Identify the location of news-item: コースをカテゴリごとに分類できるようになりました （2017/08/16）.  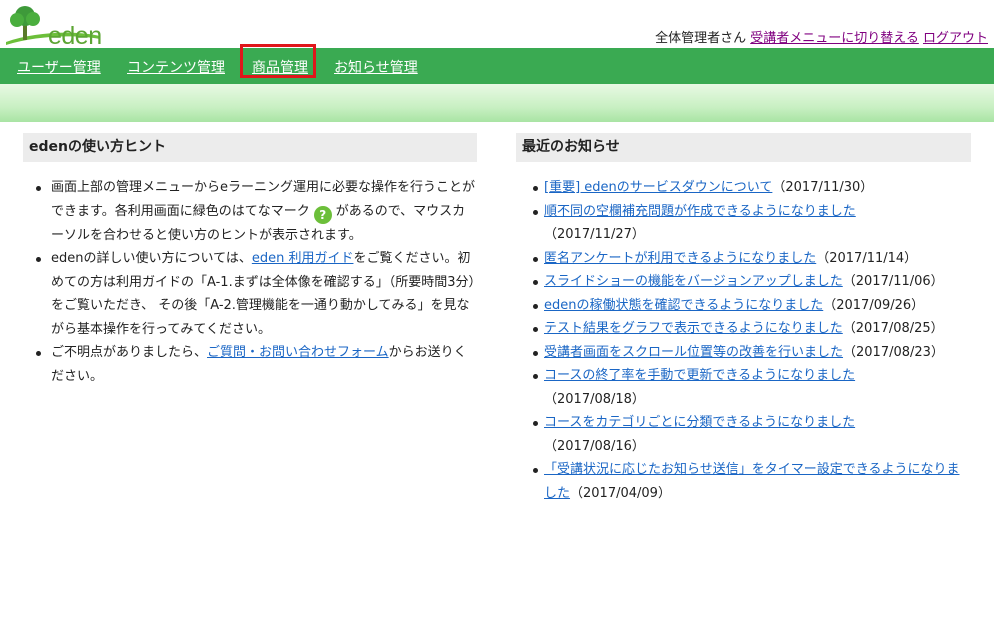
(743, 434).